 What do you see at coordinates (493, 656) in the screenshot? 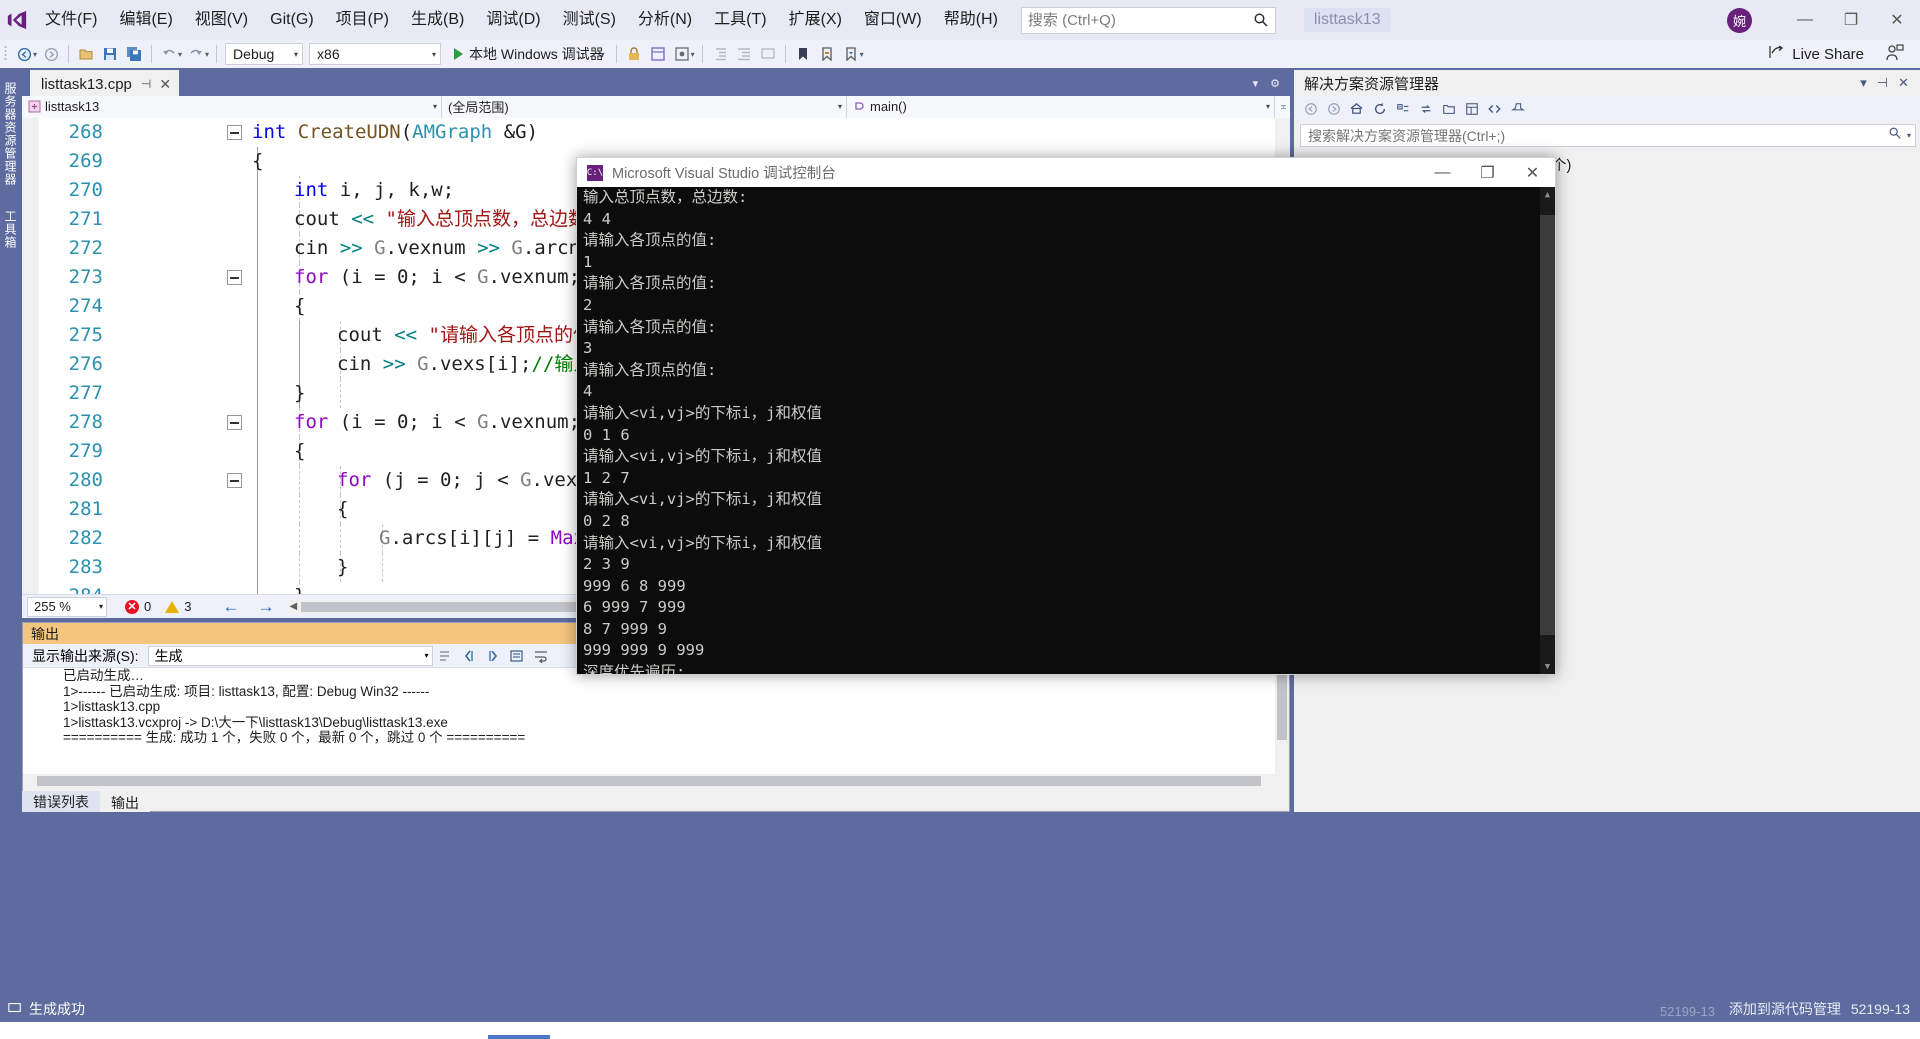
I see `go-to-next-message-icon` at bounding box center [493, 656].